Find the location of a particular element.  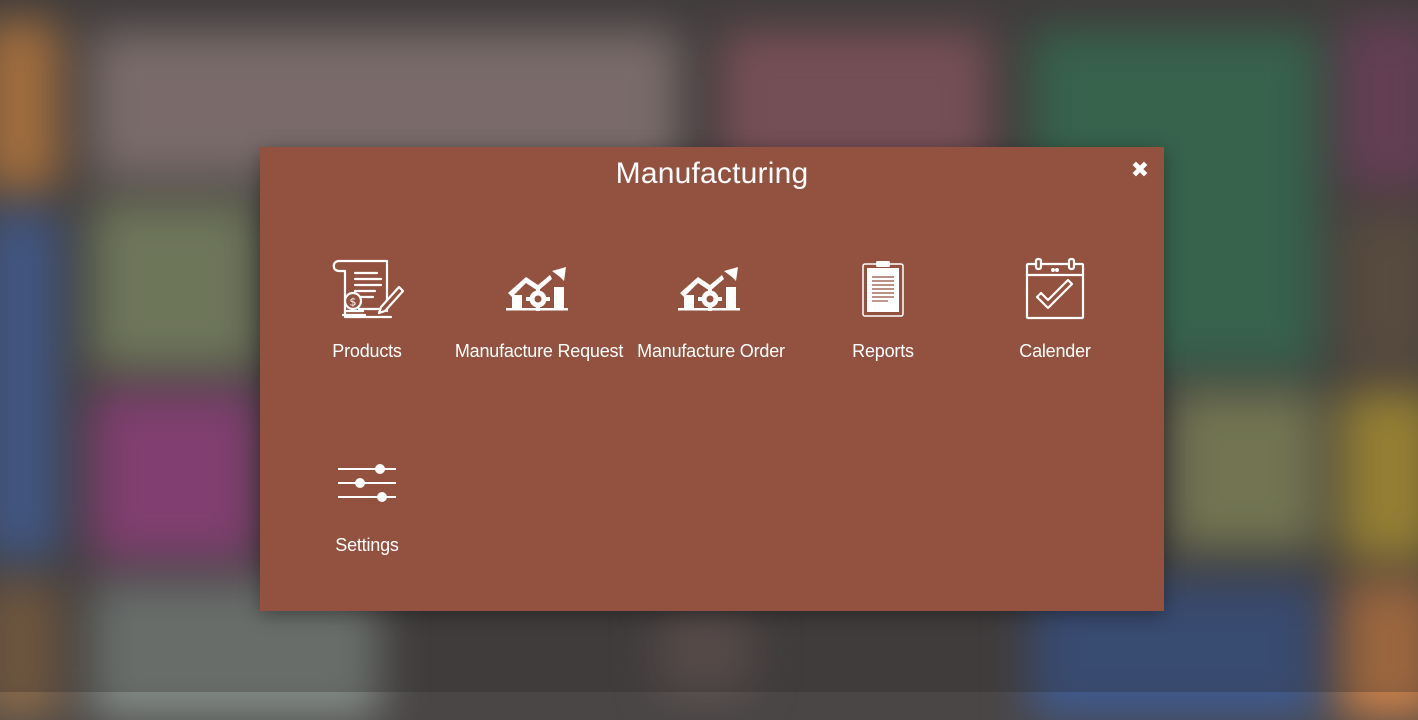

app-tile-reports: Reports is located at coordinates (883, 319).